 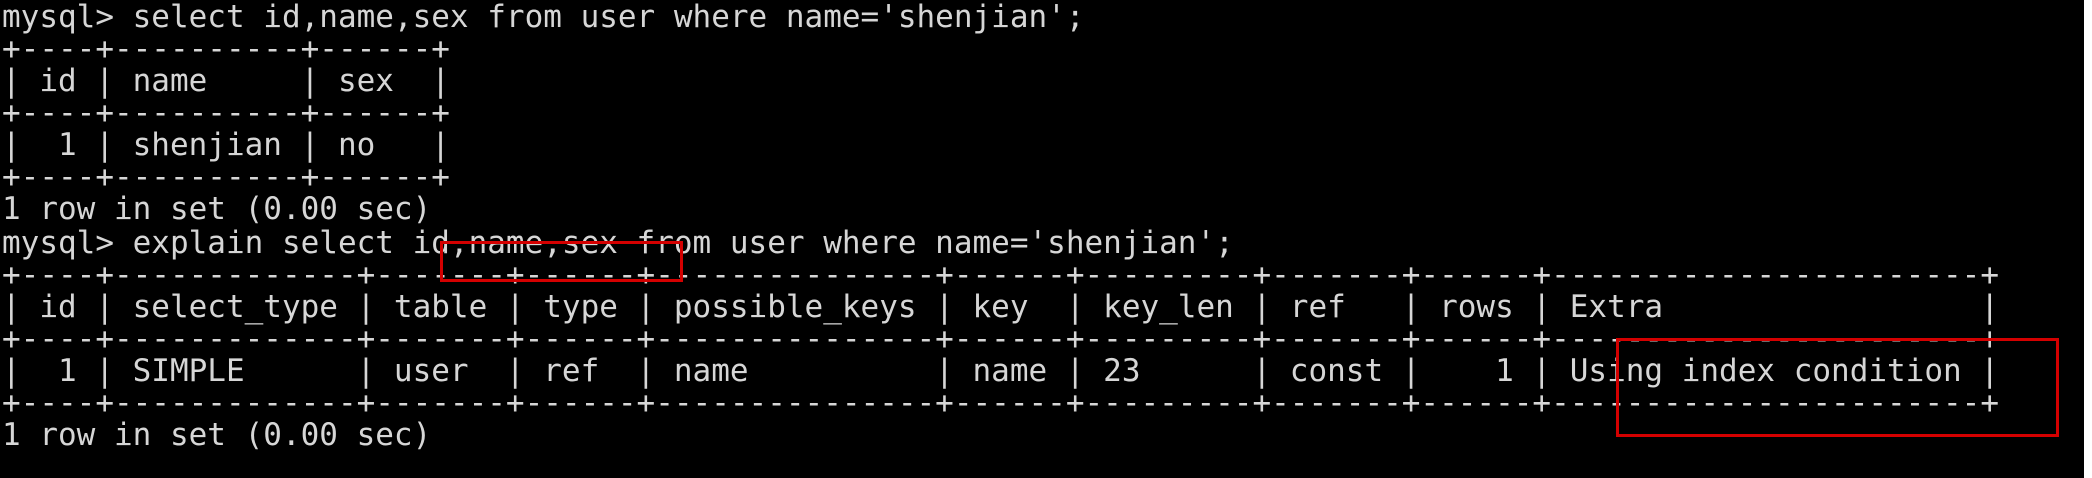 What do you see at coordinates (217, 209) in the screenshot?
I see `result-1-status: 1 row in set (0.00 sec)` at bounding box center [217, 209].